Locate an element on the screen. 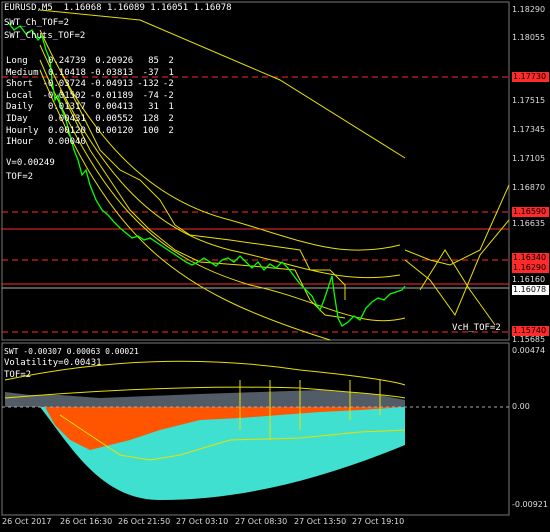 This screenshot has width=550, height=532. stats-row: Hourly 0.00120 0.00120 100 2 is located at coordinates (92, 132).